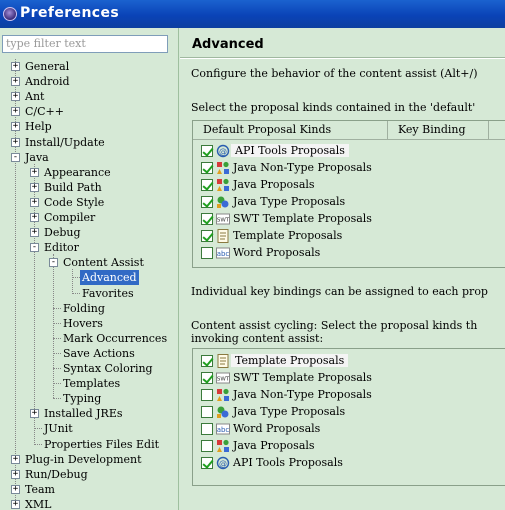  What do you see at coordinates (62, 232) in the screenshot?
I see `tree-item-label: Debug` at bounding box center [62, 232].